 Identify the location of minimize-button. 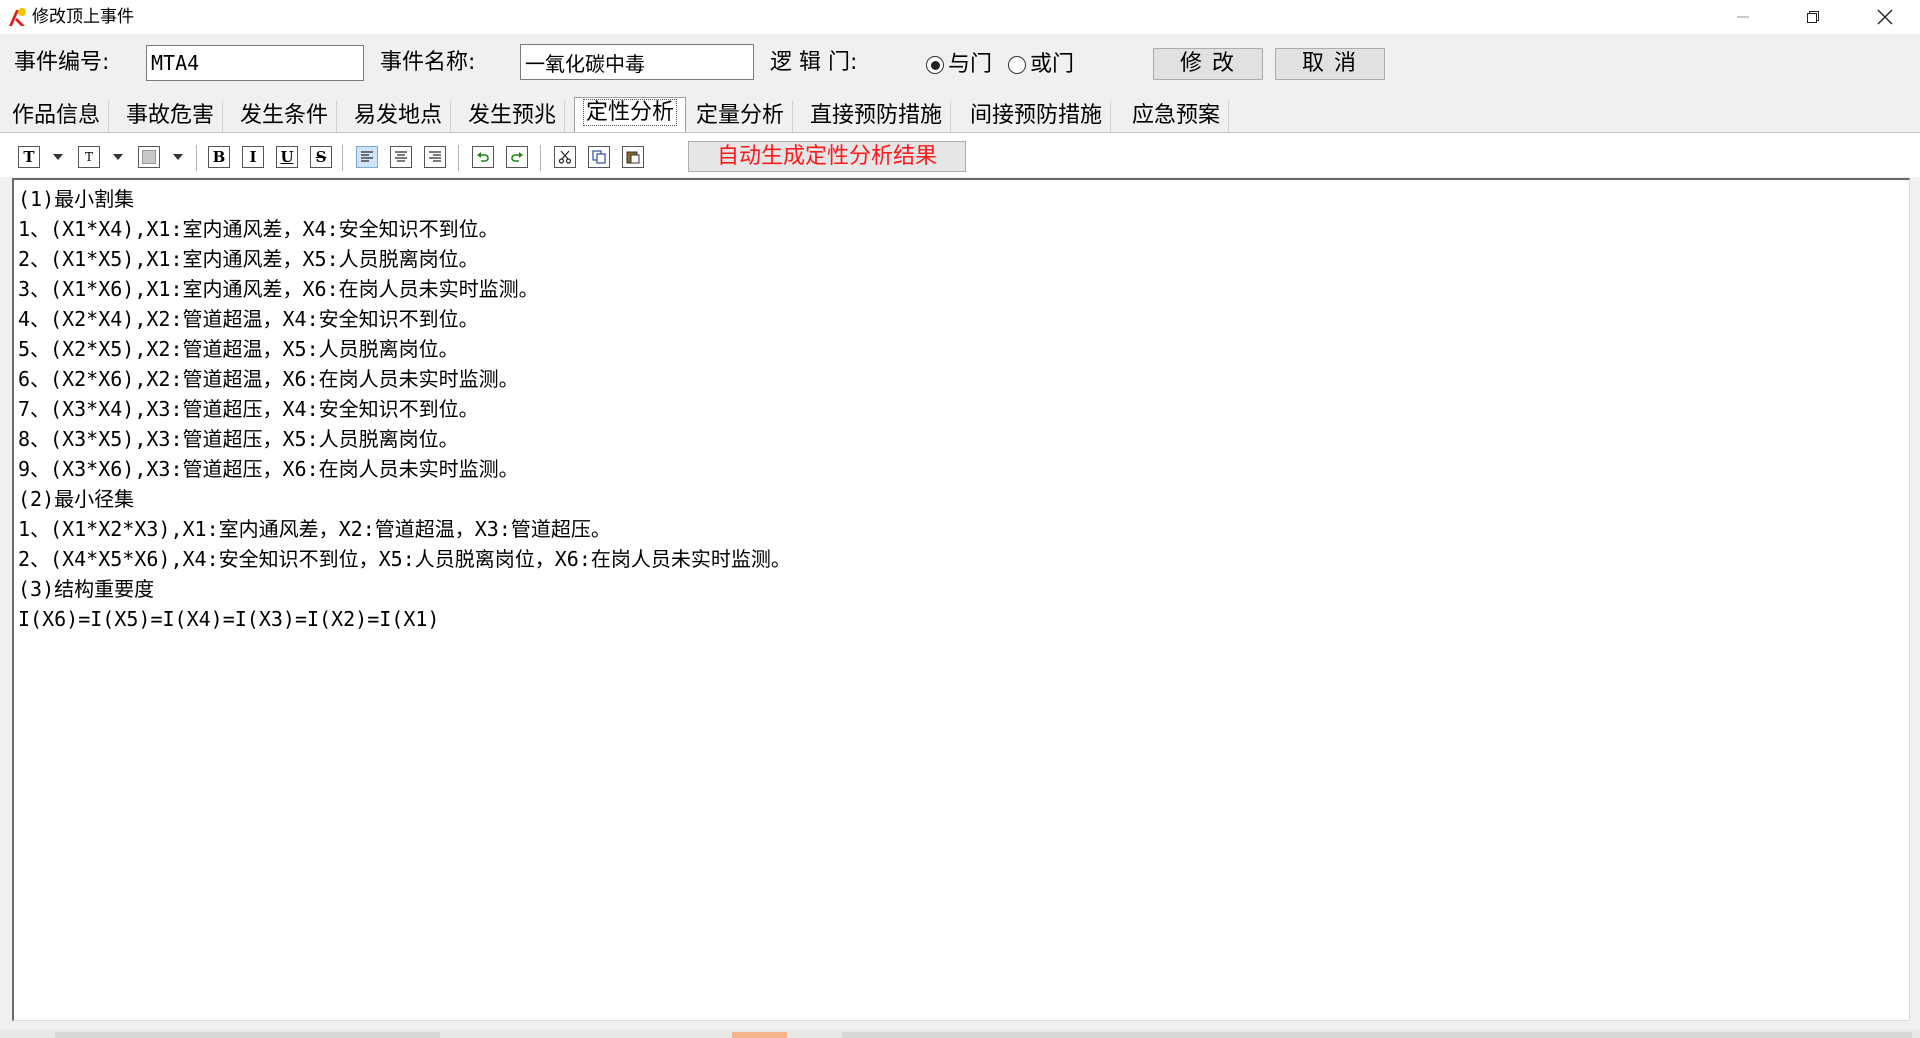
(1743, 17).